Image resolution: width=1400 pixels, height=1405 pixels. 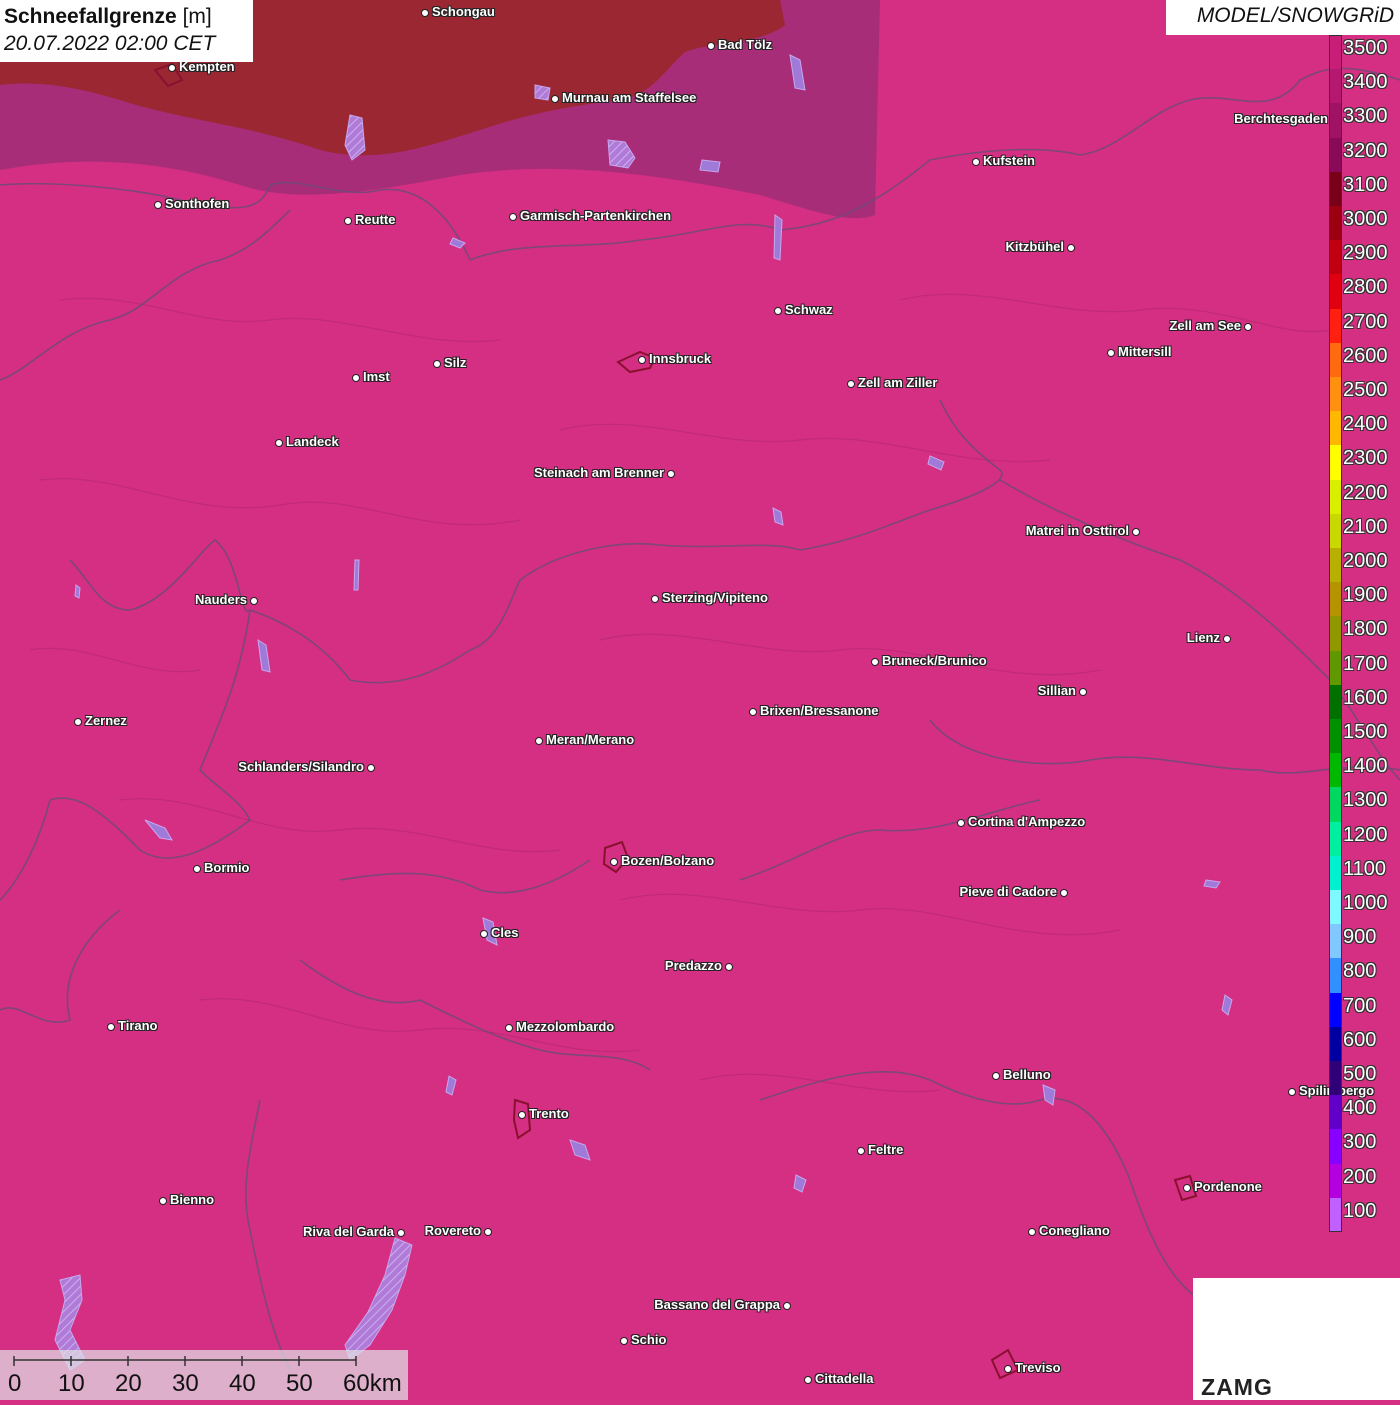 What do you see at coordinates (1360, 1074) in the screenshot?
I see `legend-label: 500` at bounding box center [1360, 1074].